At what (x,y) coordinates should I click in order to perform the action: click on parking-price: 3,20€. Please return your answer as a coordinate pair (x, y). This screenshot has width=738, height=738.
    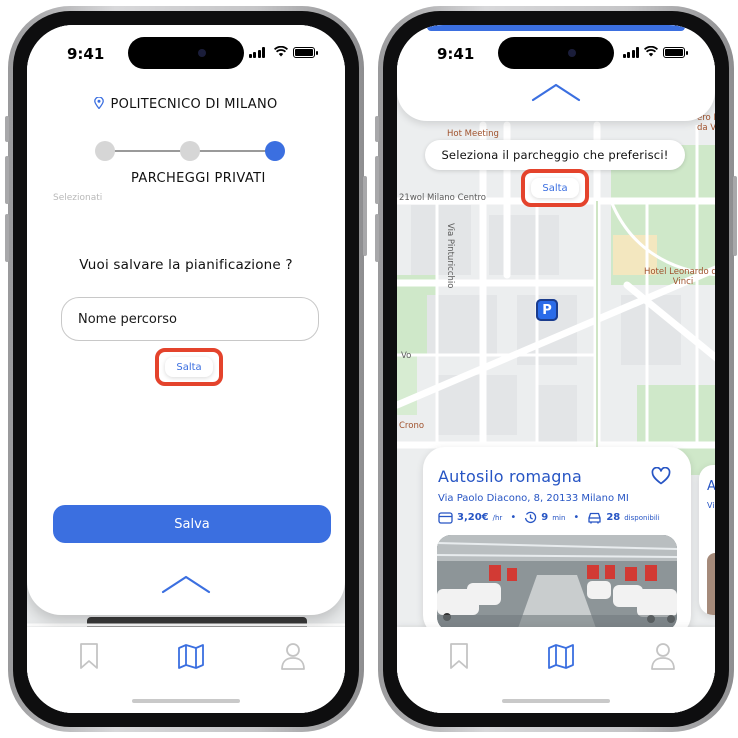
    Looking at the image, I should click on (473, 517).